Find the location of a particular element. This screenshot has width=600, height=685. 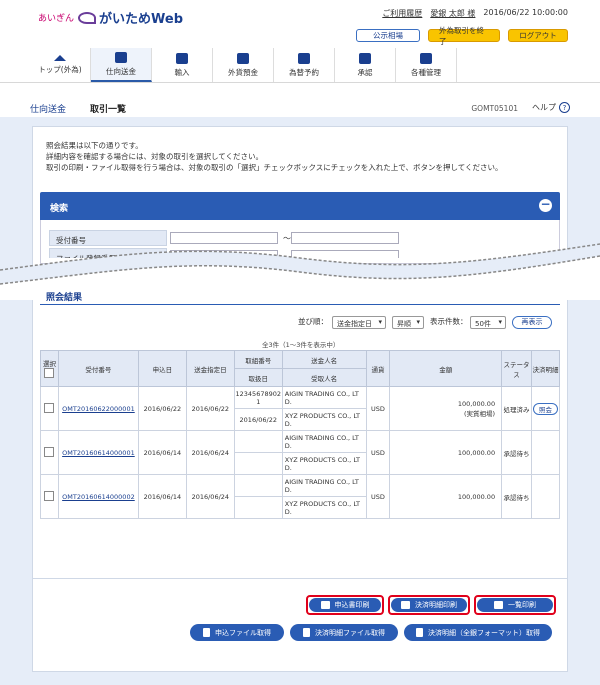

ref-link: OMT20160622000001 is located at coordinates (98, 409).